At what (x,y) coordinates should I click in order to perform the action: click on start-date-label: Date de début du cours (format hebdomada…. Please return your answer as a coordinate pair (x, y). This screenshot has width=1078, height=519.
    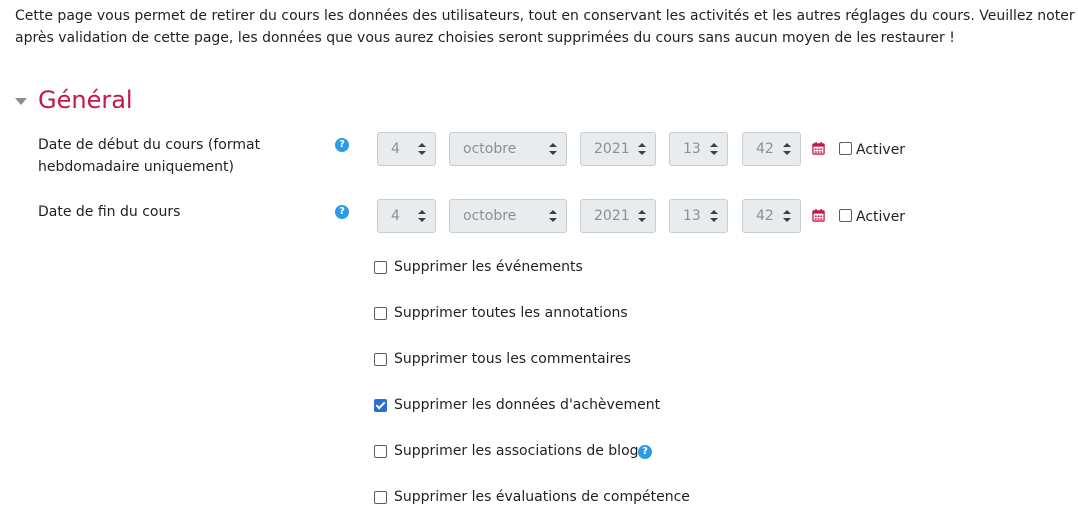
    Looking at the image, I should click on (149, 156).